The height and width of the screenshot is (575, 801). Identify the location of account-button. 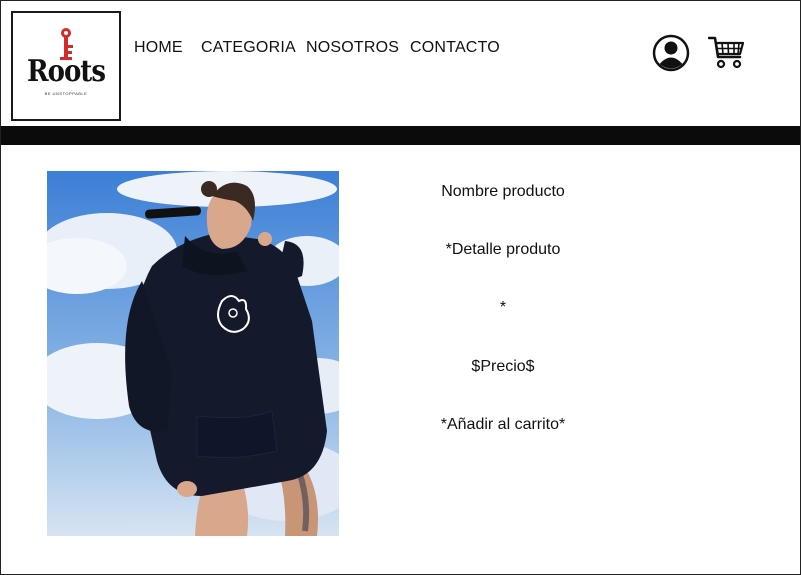
(671, 53).